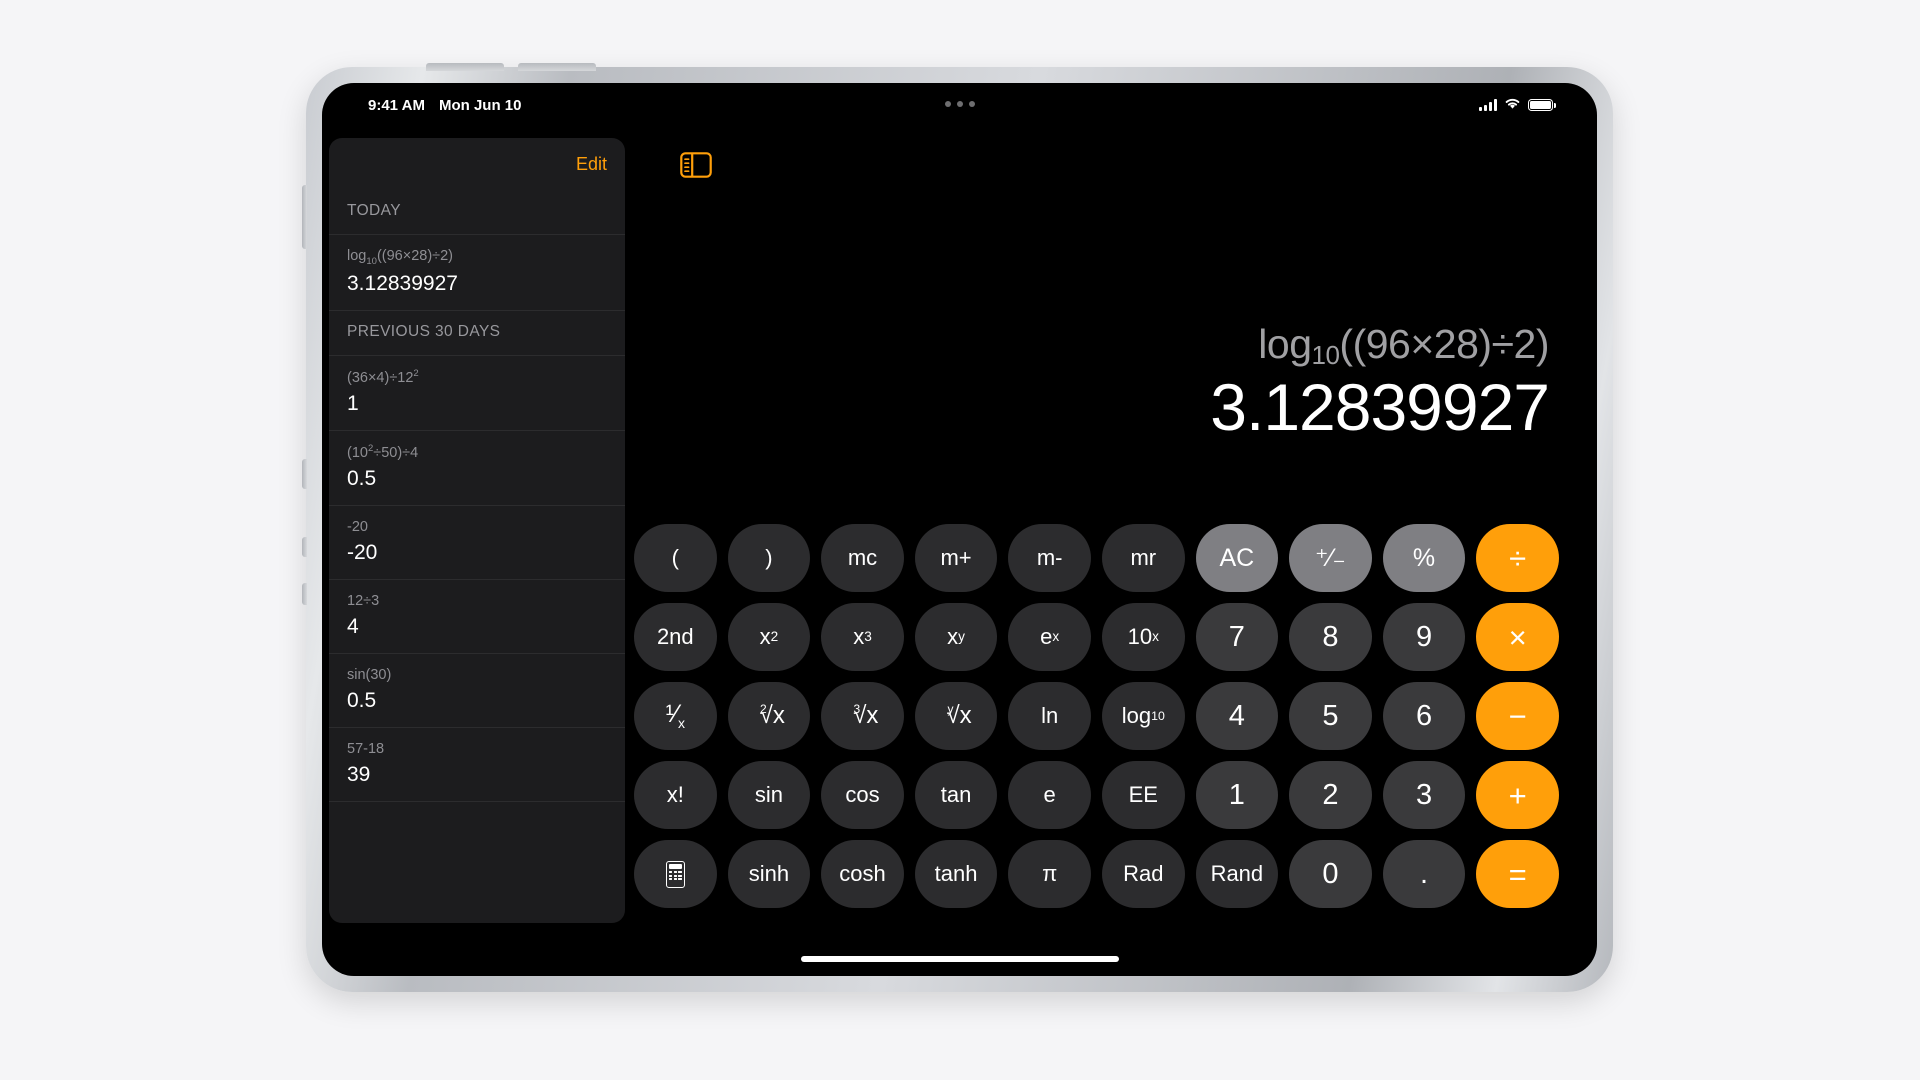 This screenshot has width=1920, height=1080. Describe the element at coordinates (1096, 558) in the screenshot. I see `keypad-row: () mc m+ m-mr AC ⁺⁄₋% ÷` at that location.